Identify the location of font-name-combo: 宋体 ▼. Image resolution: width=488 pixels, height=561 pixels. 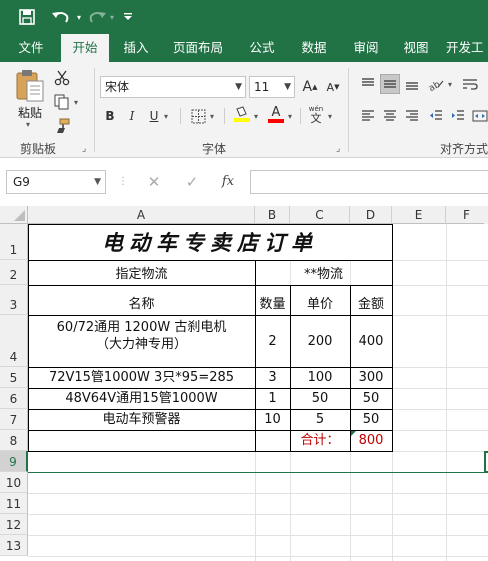
(173, 87).